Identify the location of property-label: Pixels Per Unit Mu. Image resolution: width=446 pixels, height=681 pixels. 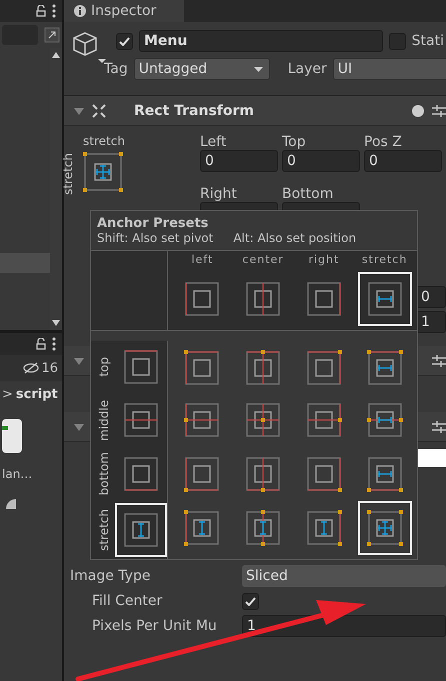
(155, 626).